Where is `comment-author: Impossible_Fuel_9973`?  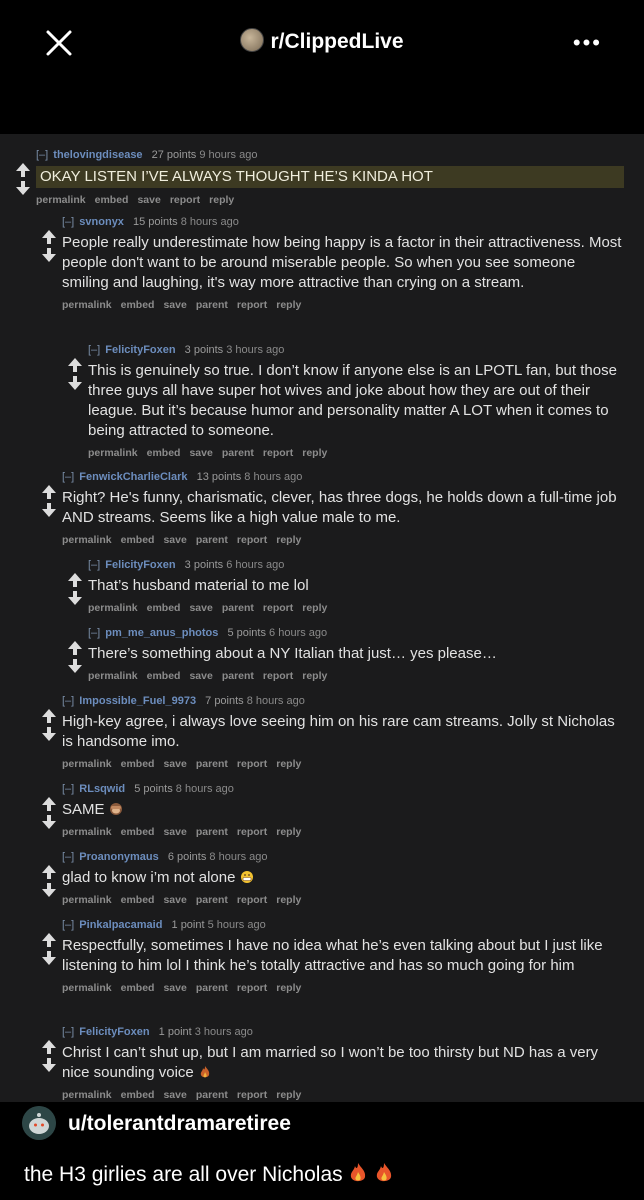 comment-author: Impossible_Fuel_9973 is located at coordinates (137, 701).